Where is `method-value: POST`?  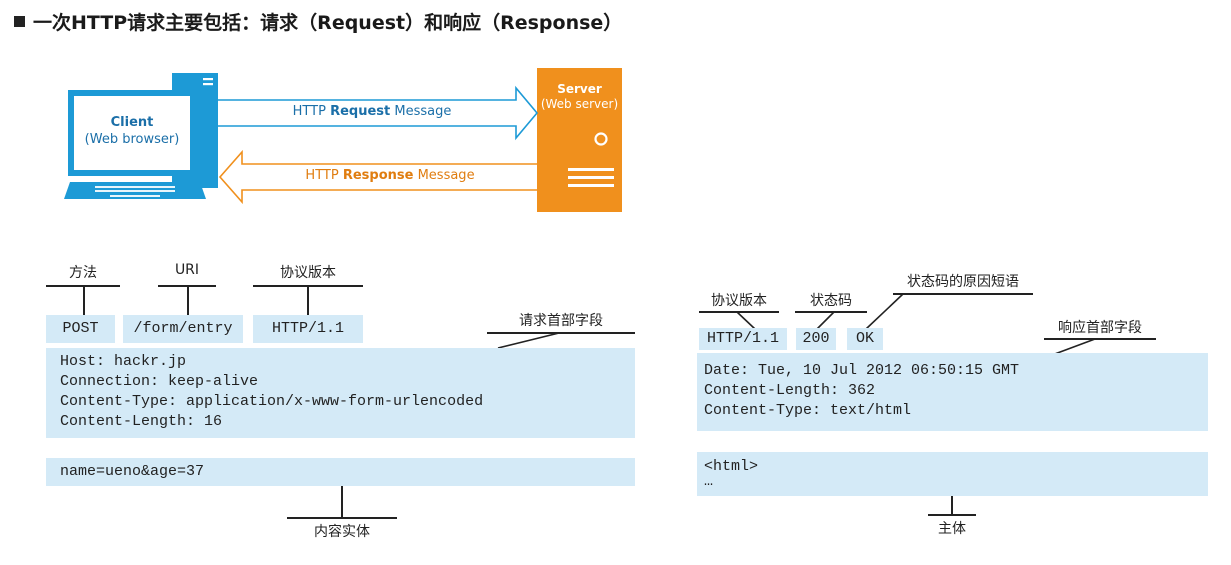
method-value: POST is located at coordinates (80, 329).